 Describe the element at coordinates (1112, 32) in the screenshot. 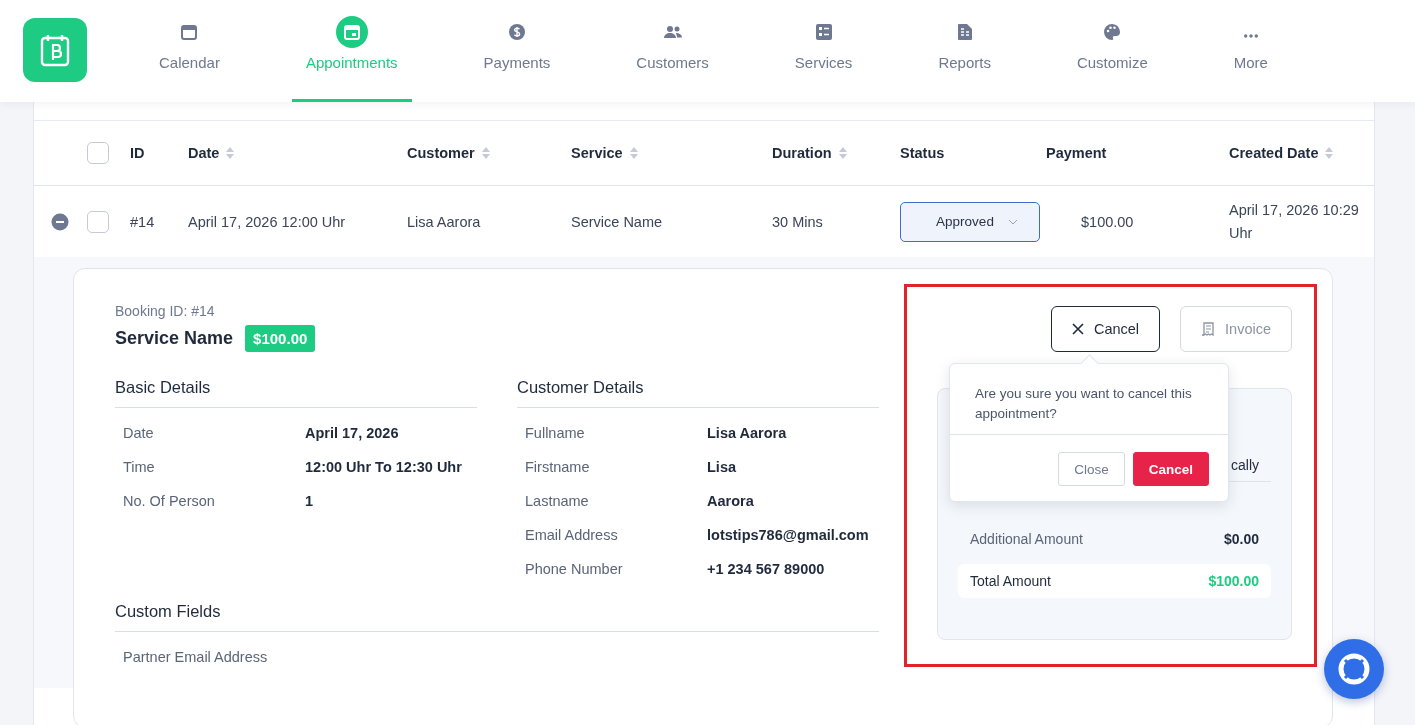

I see `palette-icon` at that location.